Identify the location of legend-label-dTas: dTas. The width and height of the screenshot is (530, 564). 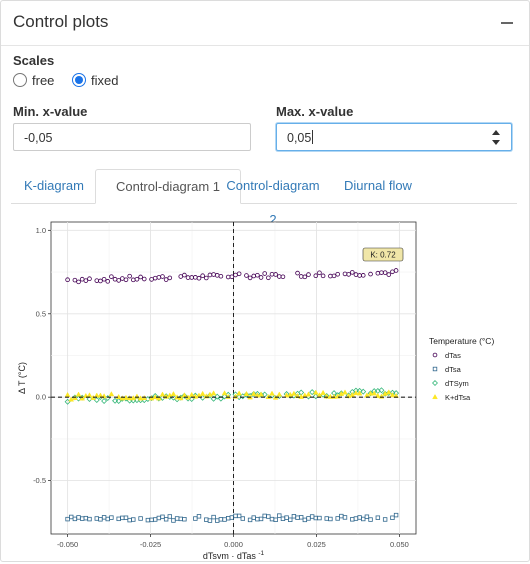
(453, 355).